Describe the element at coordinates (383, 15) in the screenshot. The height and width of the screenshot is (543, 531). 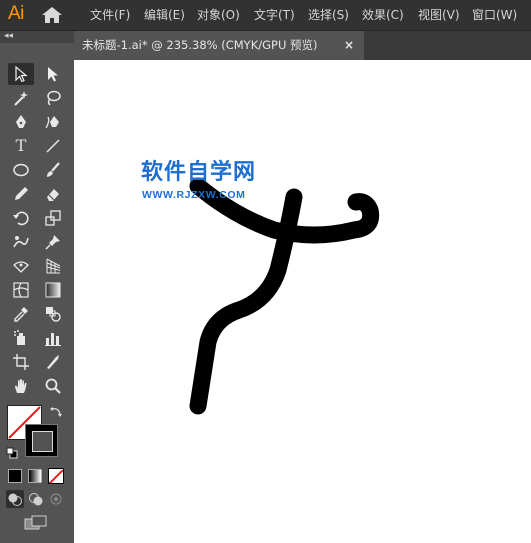
I see `menu-effect: 效果(C)` at that location.